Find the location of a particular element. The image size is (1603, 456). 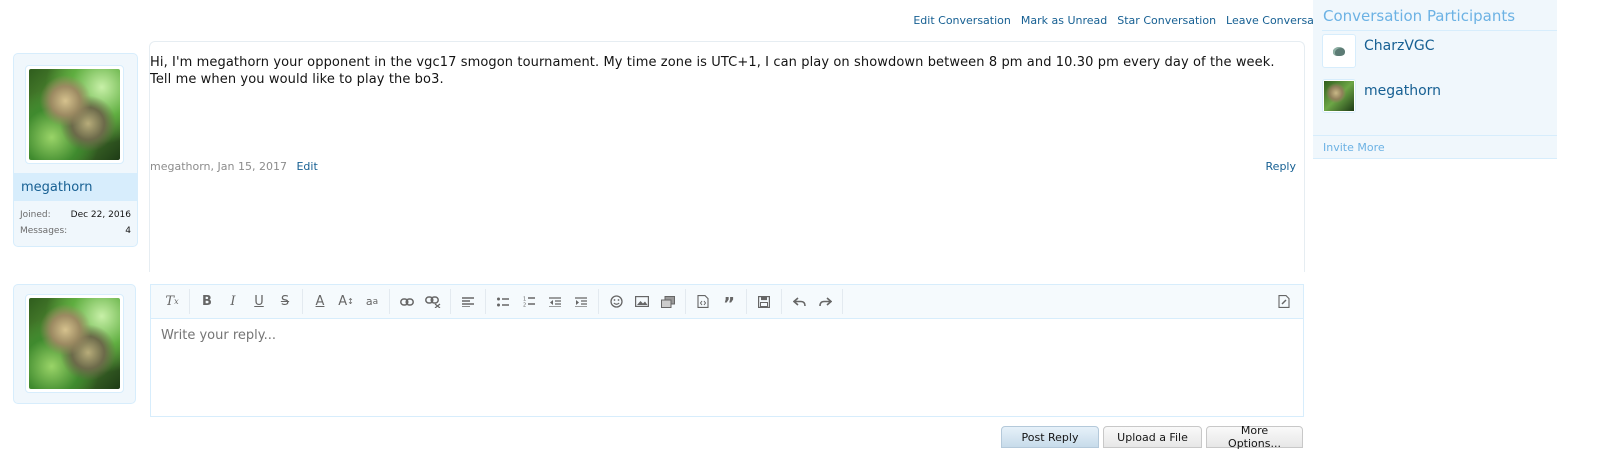

quote-icon: ” is located at coordinates (729, 302).